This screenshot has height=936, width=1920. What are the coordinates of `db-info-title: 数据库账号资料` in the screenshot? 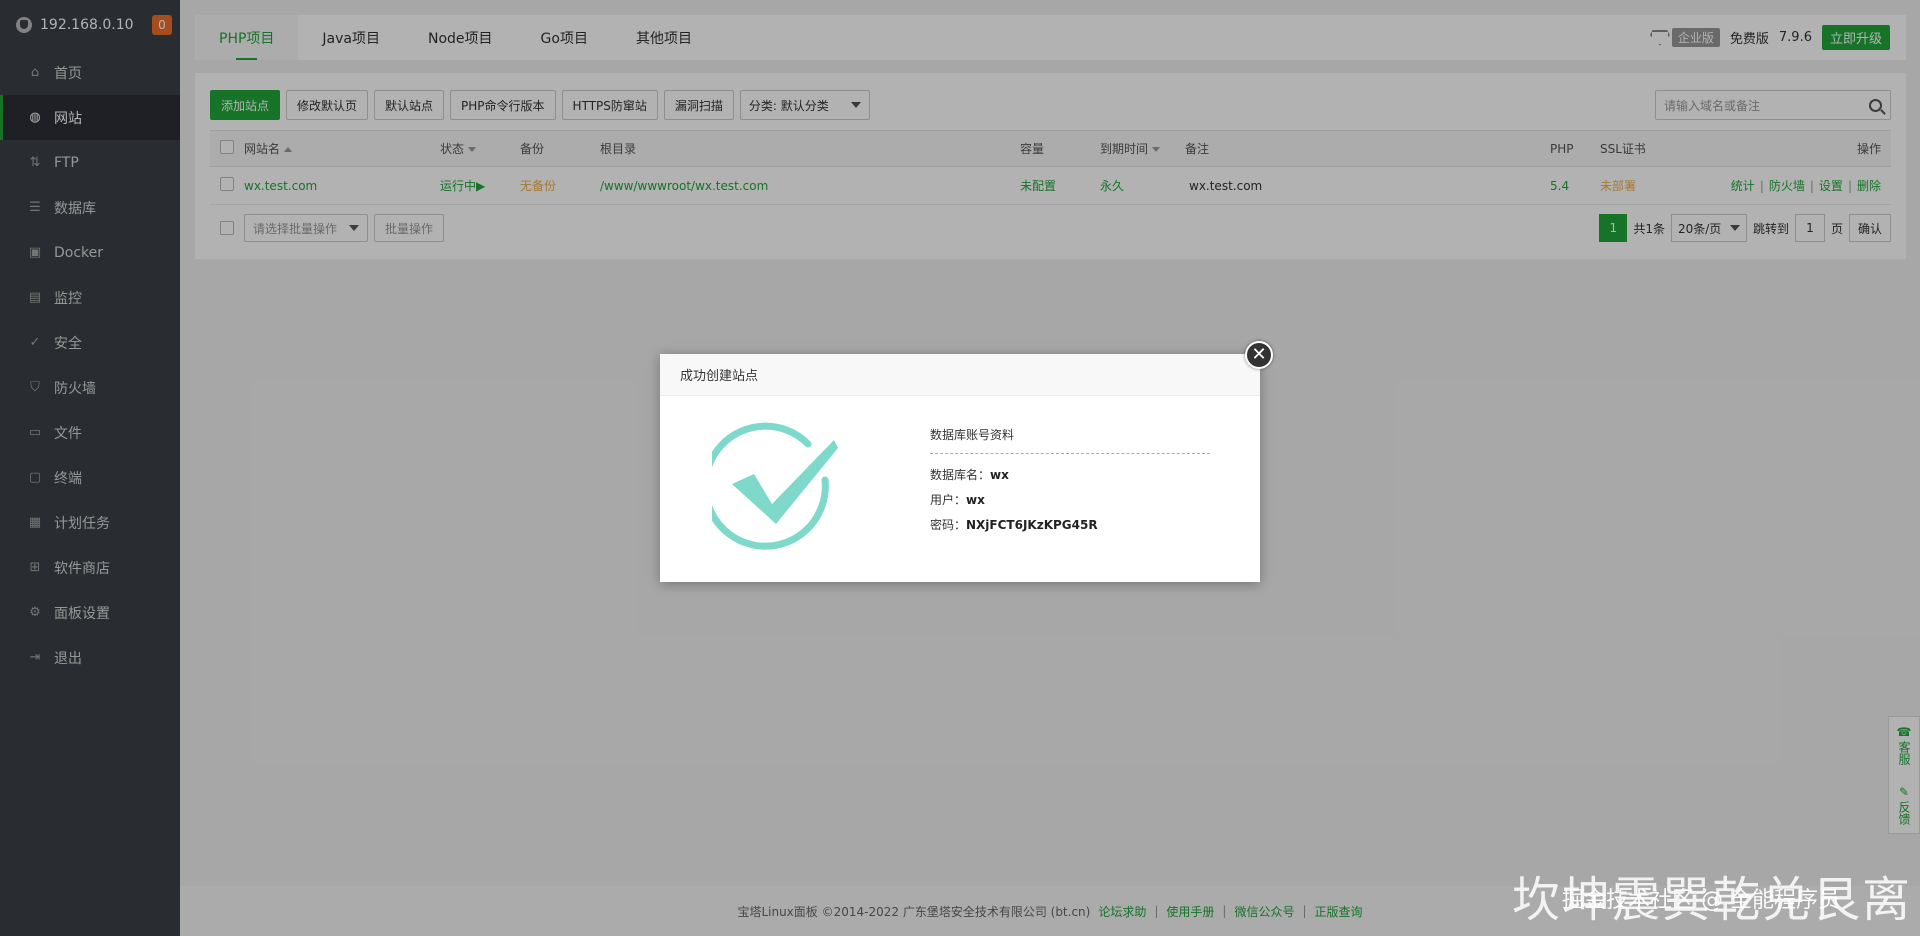 It's located at (1070, 440).